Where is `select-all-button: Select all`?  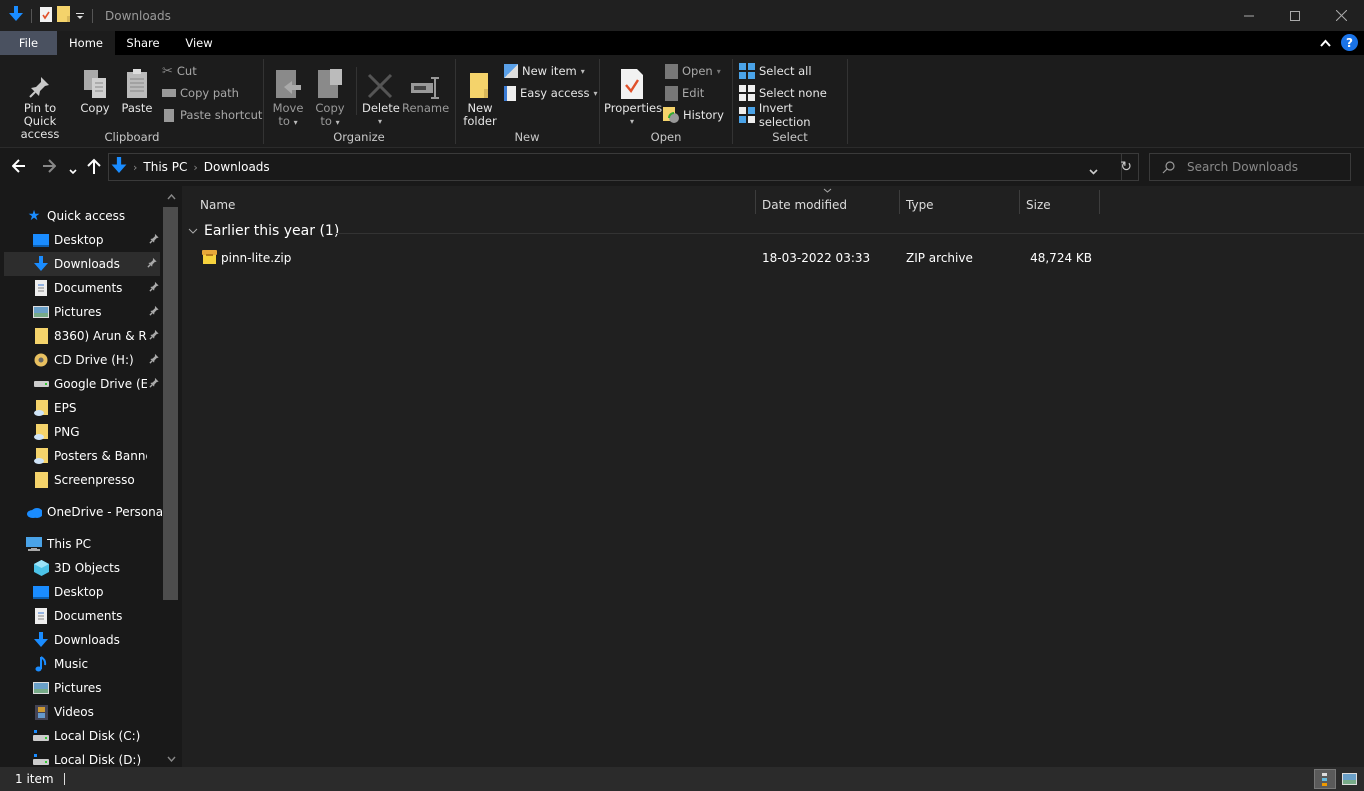 select-all-button: Select all is located at coordinates (775, 71).